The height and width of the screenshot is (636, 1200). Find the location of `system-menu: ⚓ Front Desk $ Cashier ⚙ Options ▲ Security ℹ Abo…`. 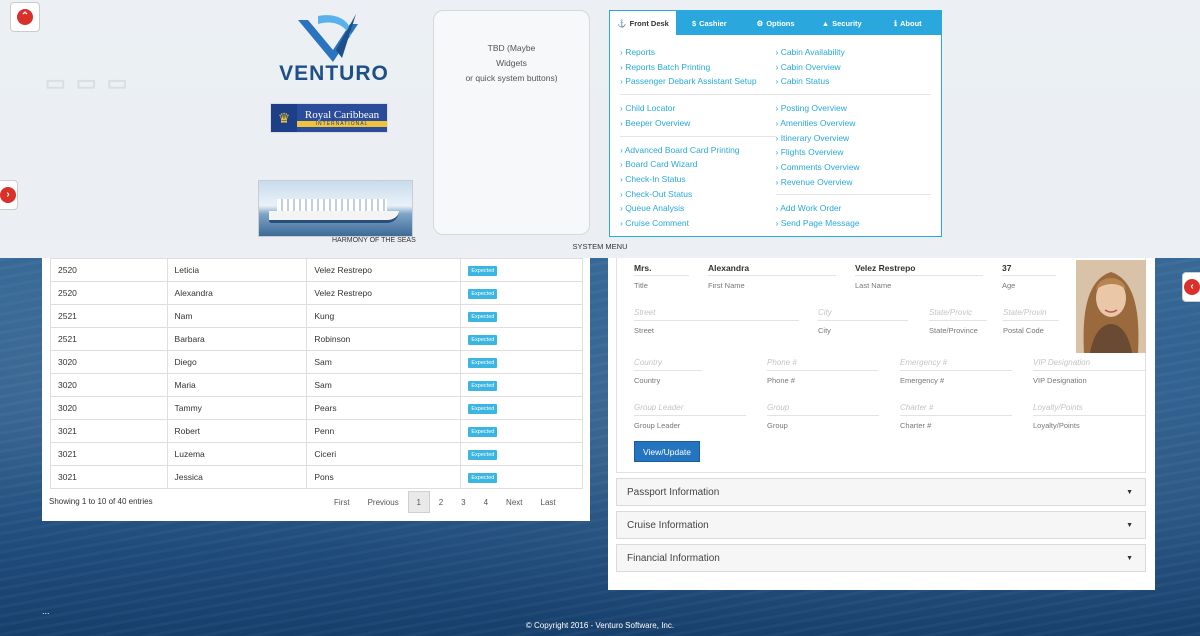

system-menu: ⚓ Front Desk $ Cashier ⚙ Options ▲ Security ℹ Abo… is located at coordinates (775, 123).